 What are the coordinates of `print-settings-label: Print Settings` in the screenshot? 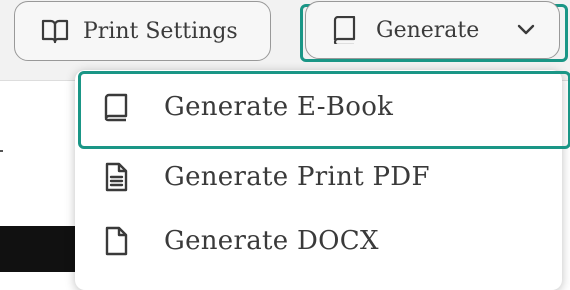 It's located at (160, 31).